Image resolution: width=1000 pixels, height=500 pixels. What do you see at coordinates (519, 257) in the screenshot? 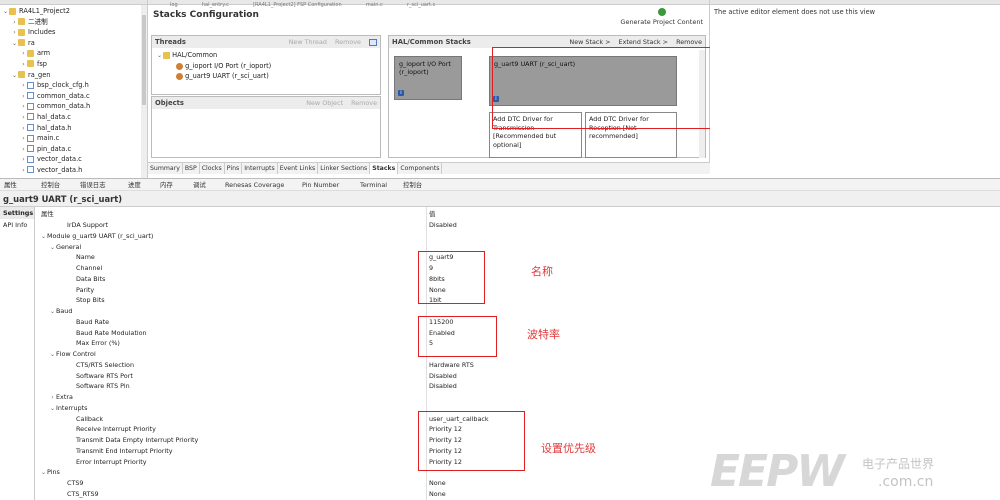
I see `property-row: Name g_uart9` at bounding box center [519, 257].